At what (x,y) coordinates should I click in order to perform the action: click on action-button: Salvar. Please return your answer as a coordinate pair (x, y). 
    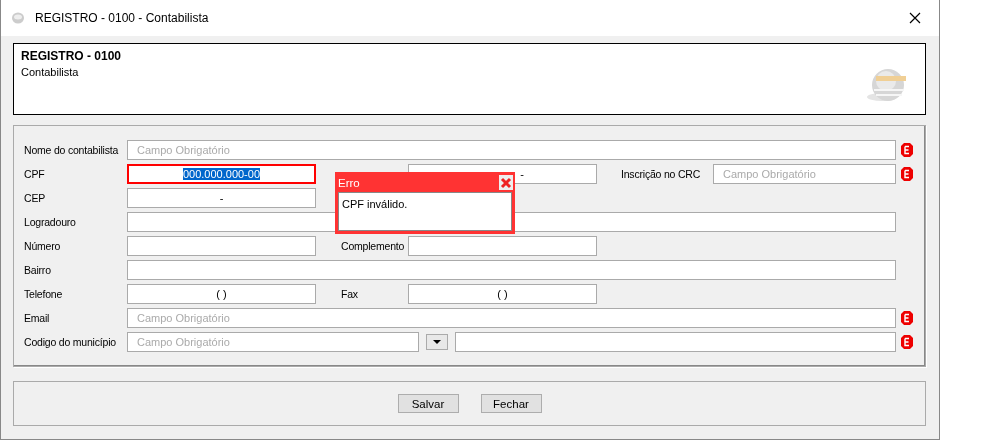
    Looking at the image, I should click on (428, 403).